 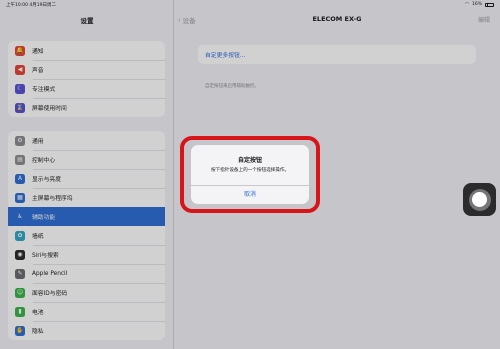 I want to click on alert-cancel-button: 取消, so click(x=250, y=194).